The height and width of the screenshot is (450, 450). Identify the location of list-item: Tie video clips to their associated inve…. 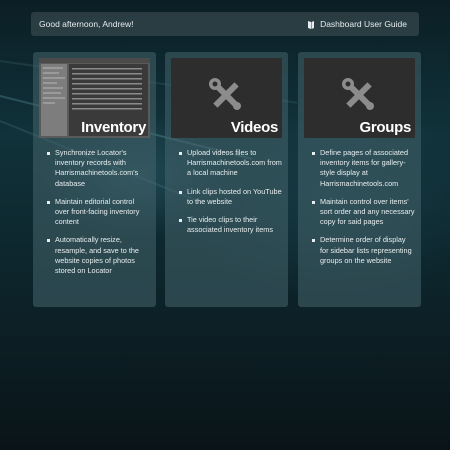
(230, 225).